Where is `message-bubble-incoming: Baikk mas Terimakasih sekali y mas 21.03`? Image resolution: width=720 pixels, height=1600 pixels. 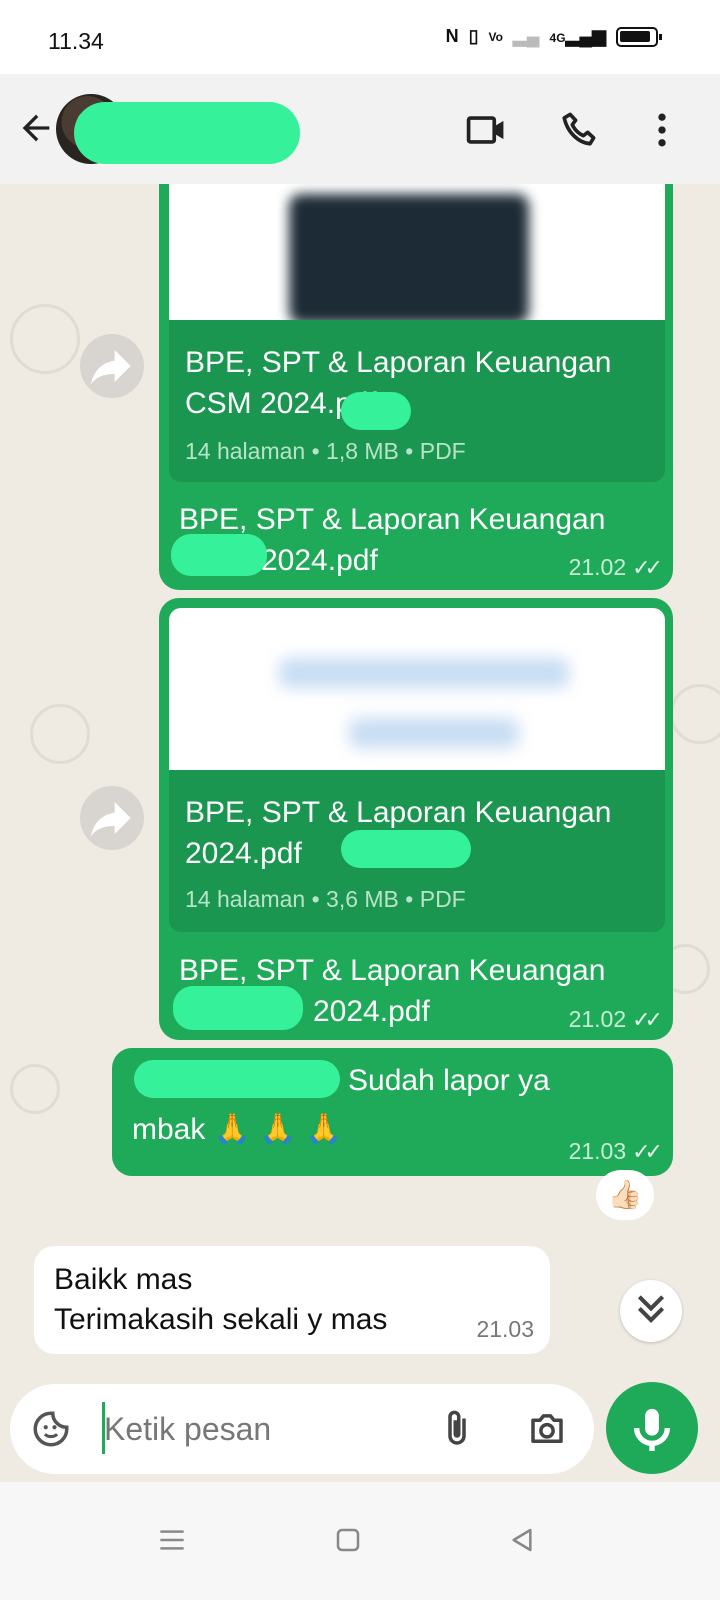
message-bubble-incoming: Baikk mas Terimakasih sekali y mas 21.03 is located at coordinates (292, 1300).